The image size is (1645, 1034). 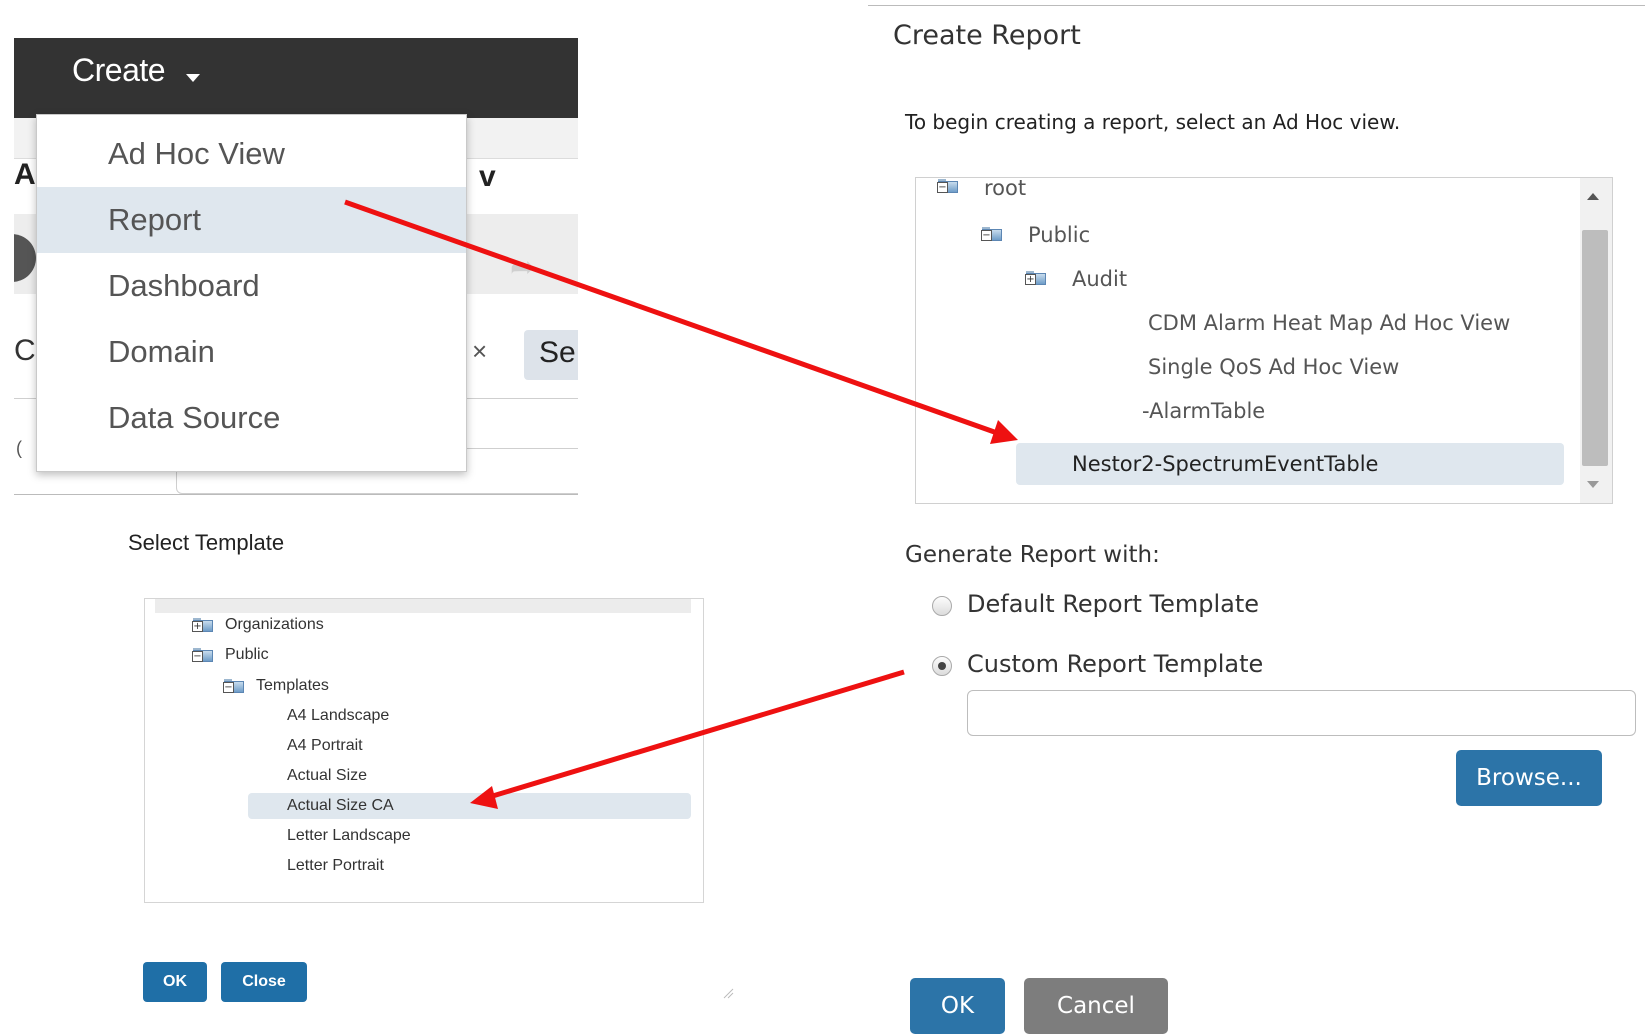 What do you see at coordinates (1301, 713) in the screenshot?
I see `custom-template-path-input` at bounding box center [1301, 713].